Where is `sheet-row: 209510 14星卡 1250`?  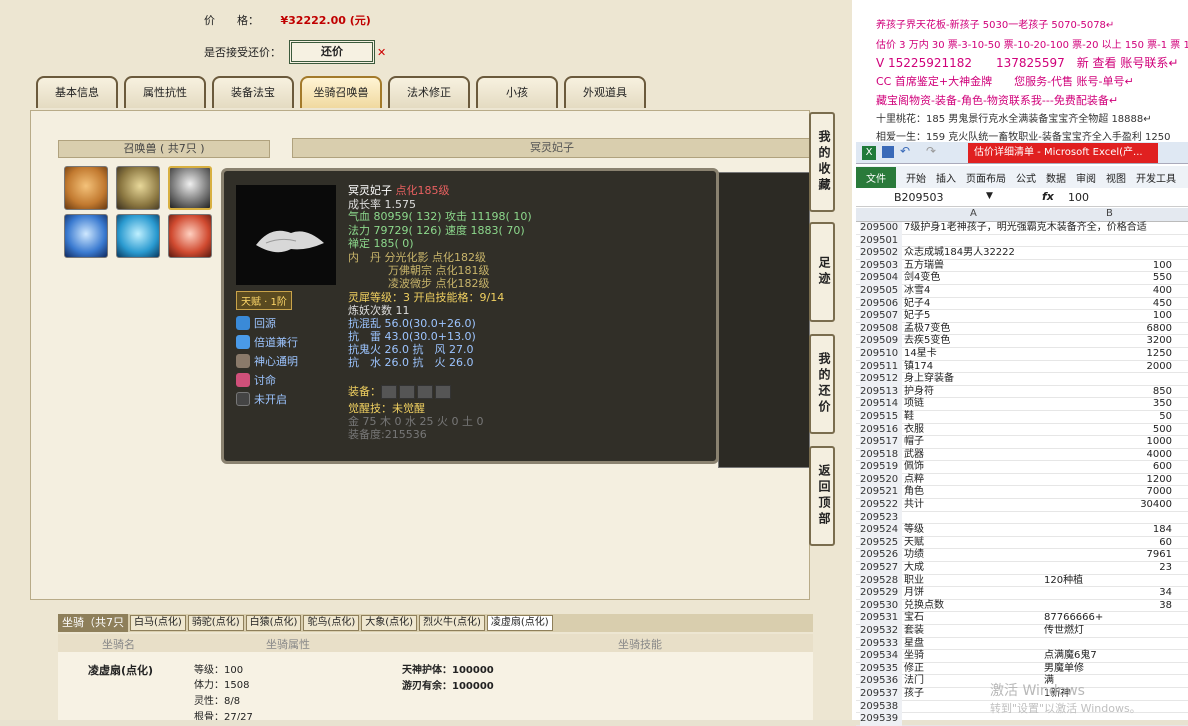
sheet-row: 209510 14星卡 1250 is located at coordinates (1022, 354).